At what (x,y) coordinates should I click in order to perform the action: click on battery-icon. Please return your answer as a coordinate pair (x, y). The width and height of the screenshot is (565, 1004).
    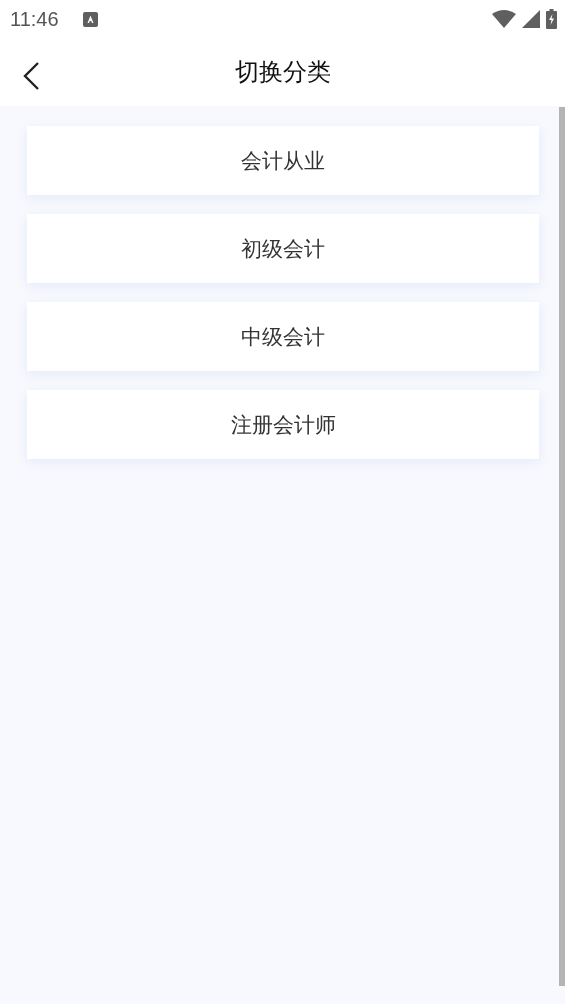
    Looking at the image, I should click on (551, 19).